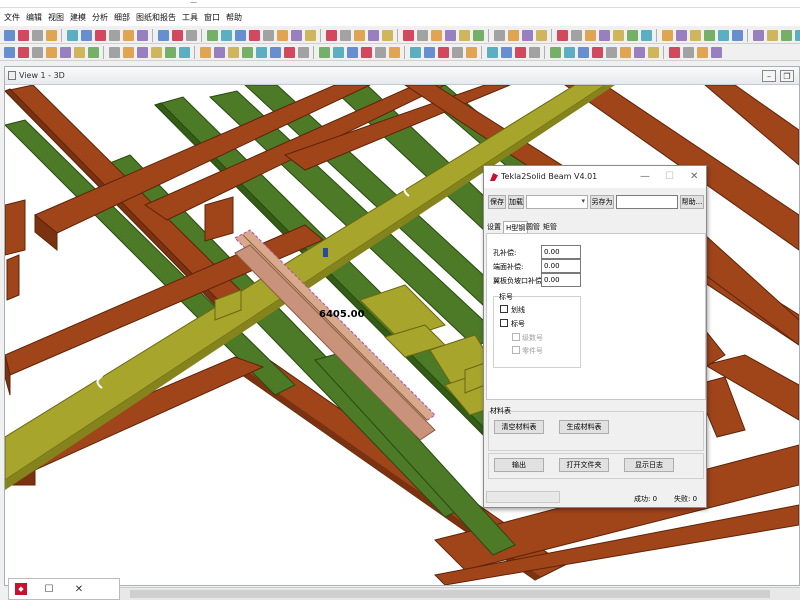 The height and width of the screenshot is (600, 800). Describe the element at coordinates (647, 202) in the screenshot. I see `save-as-name-input` at that location.